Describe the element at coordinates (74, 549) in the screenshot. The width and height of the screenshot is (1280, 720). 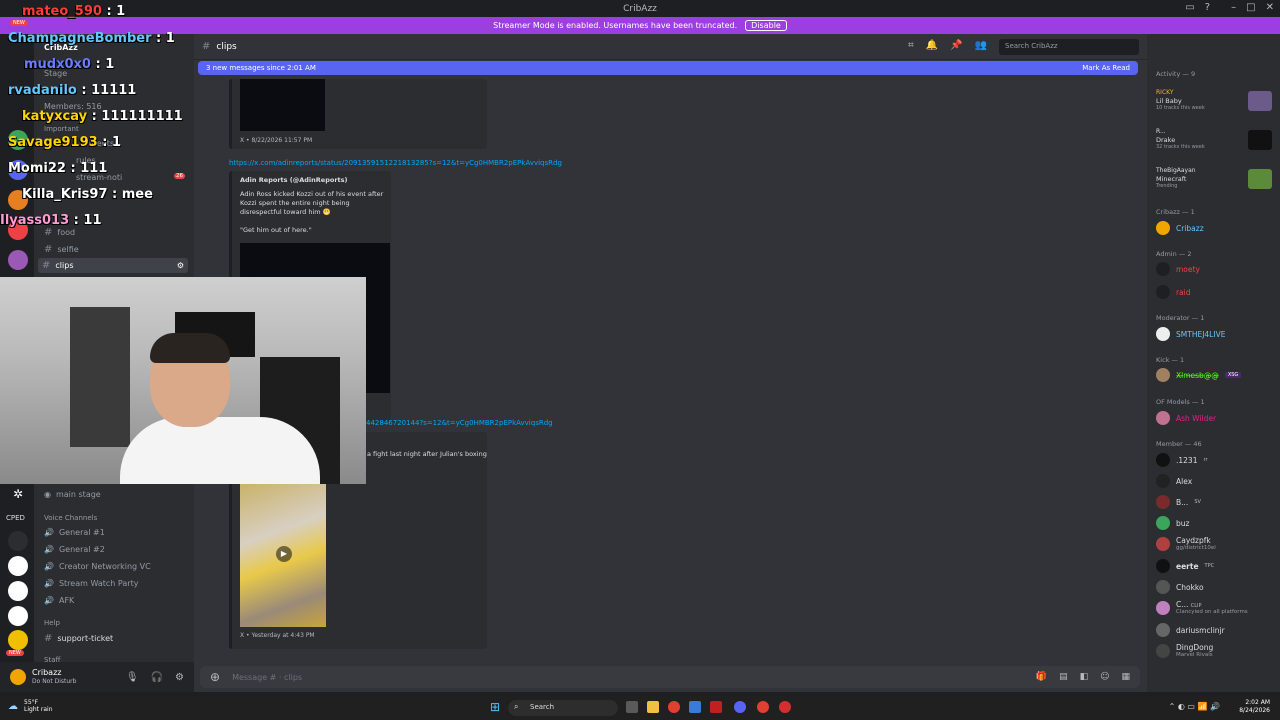
I see `voice-channel: 🔊 General #2` at that location.